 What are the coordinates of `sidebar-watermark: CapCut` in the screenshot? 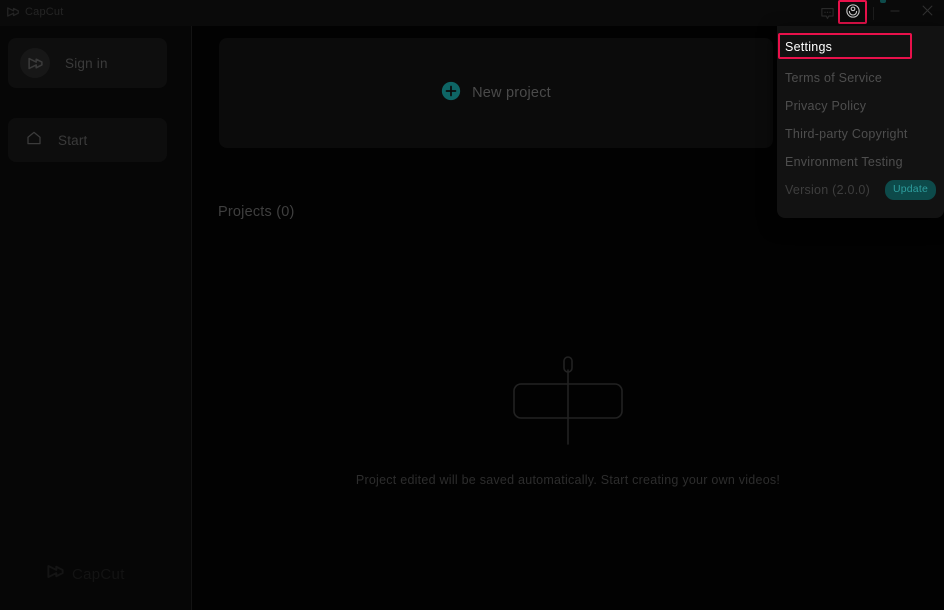 It's located at (85, 574).